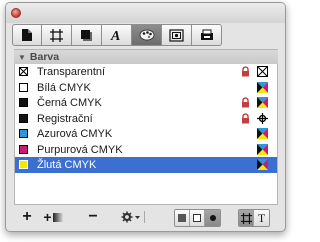 The height and width of the screenshot is (242, 320). I want to click on linear-fill-button, so click(197, 218).